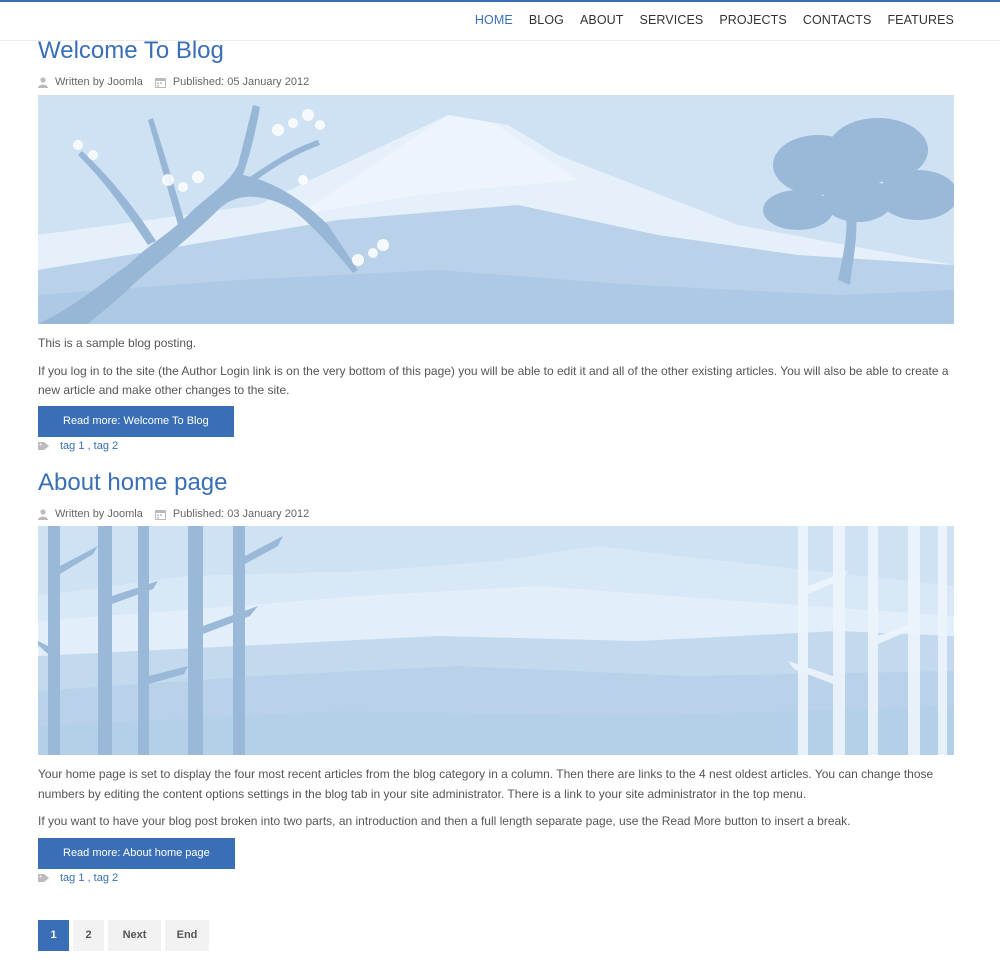 The width and height of the screenshot is (1000, 963). Describe the element at coordinates (88, 935) in the screenshot. I see `page-link: 2` at that location.